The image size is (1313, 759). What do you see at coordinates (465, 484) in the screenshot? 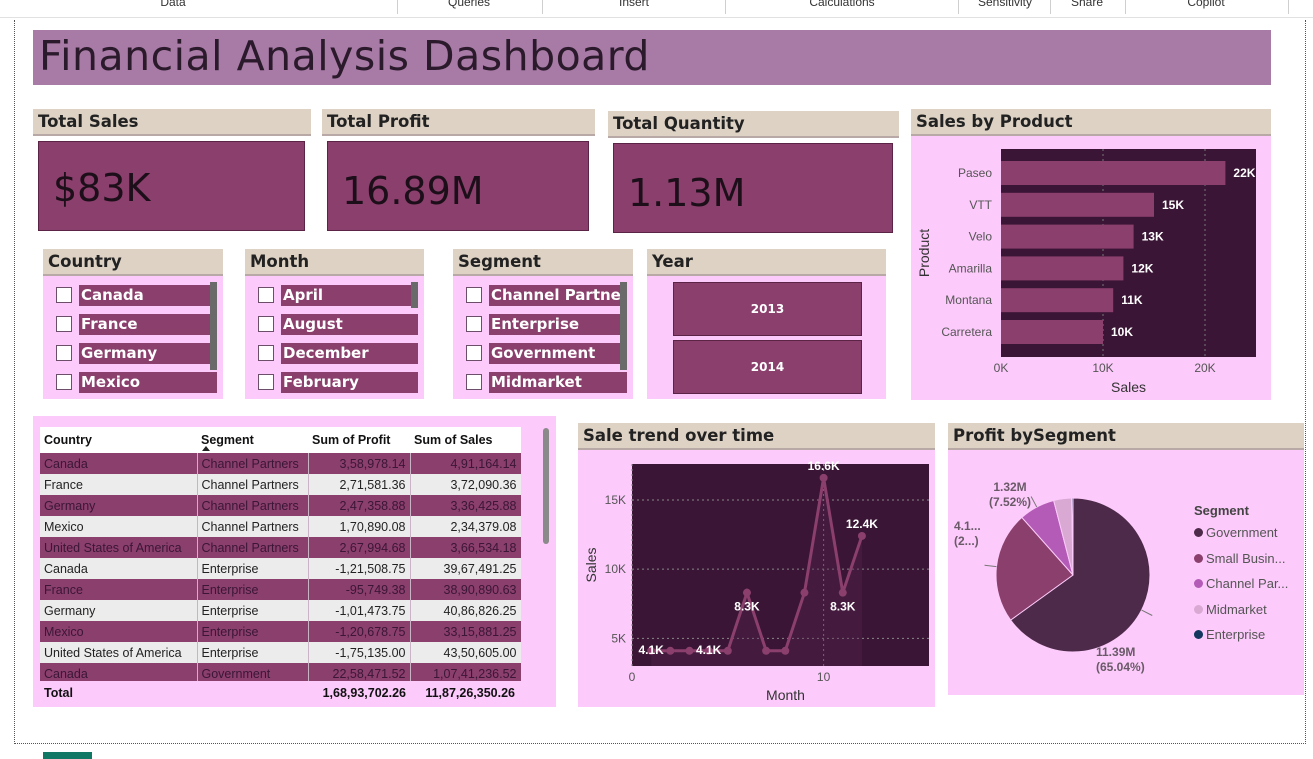
I see `cell-sales: 3,72,090.36` at bounding box center [465, 484].